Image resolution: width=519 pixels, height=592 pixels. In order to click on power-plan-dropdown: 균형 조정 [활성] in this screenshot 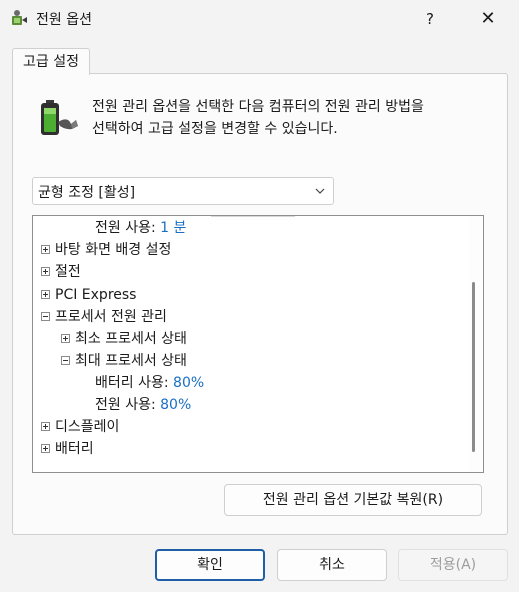, I will do `click(183, 191)`.